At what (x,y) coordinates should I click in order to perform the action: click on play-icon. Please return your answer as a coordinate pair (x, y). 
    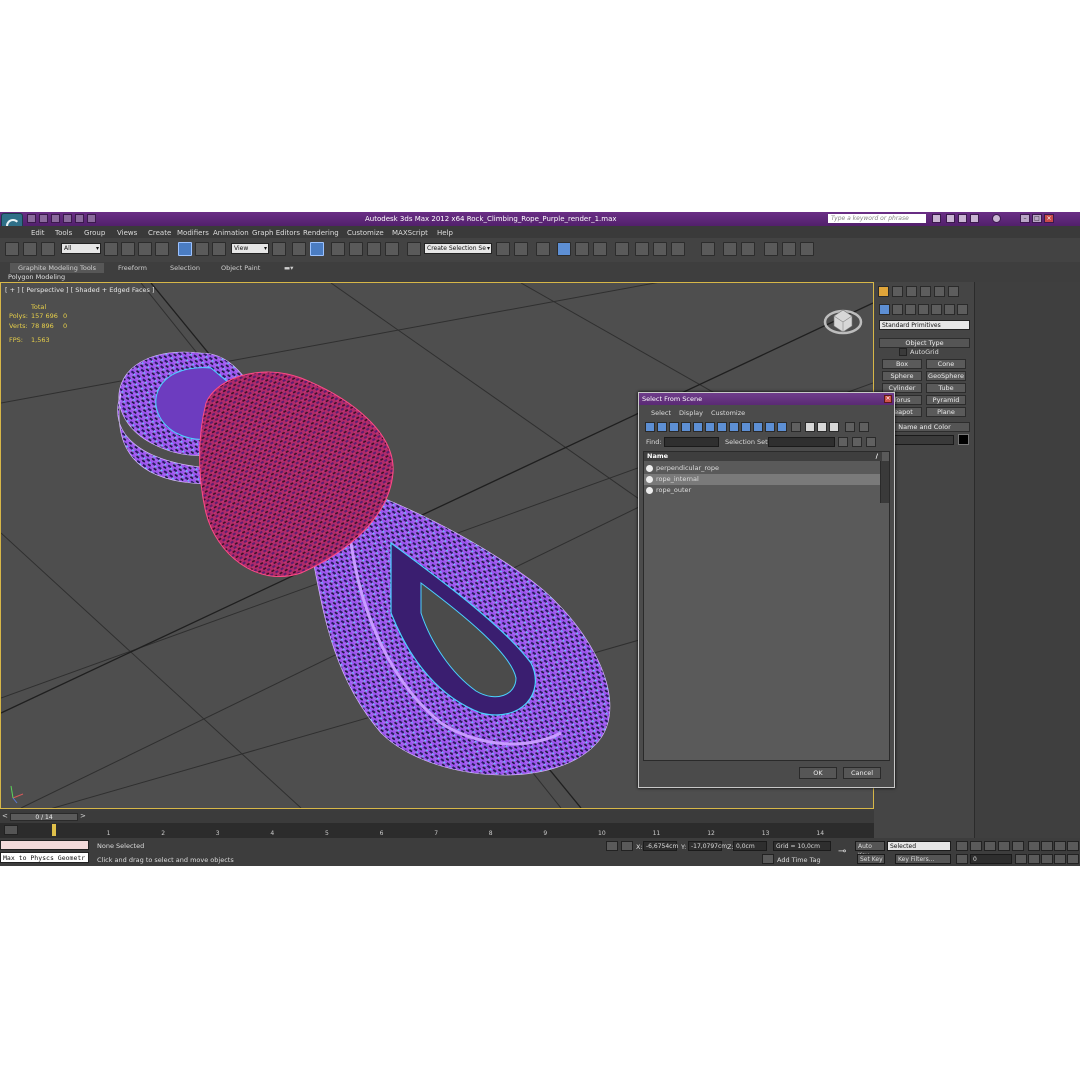
    Looking at the image, I should click on (990, 846).